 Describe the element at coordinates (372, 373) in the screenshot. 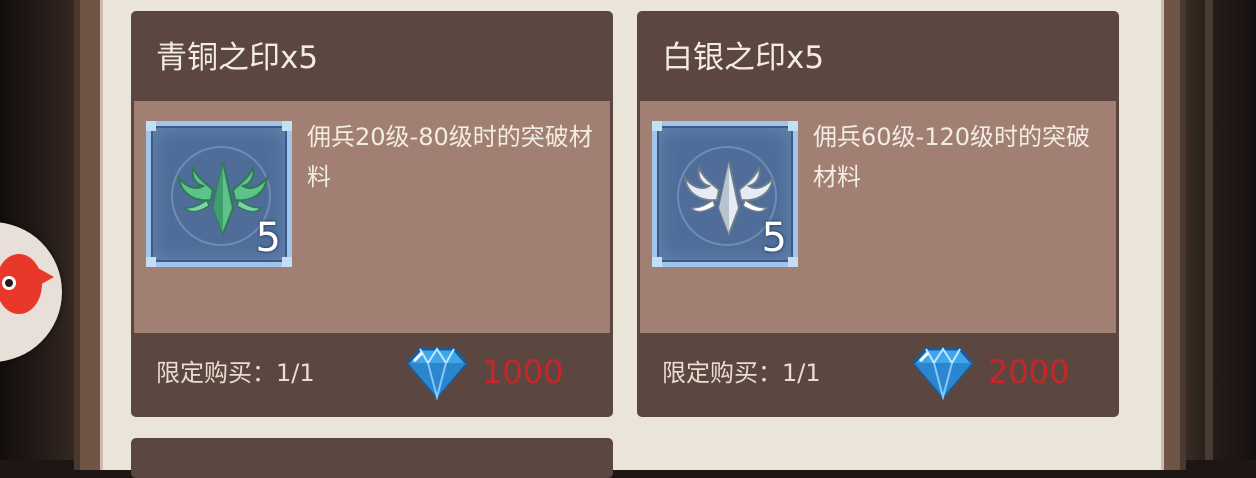

I see `card-footer: 限定购买：1/1 1000` at that location.